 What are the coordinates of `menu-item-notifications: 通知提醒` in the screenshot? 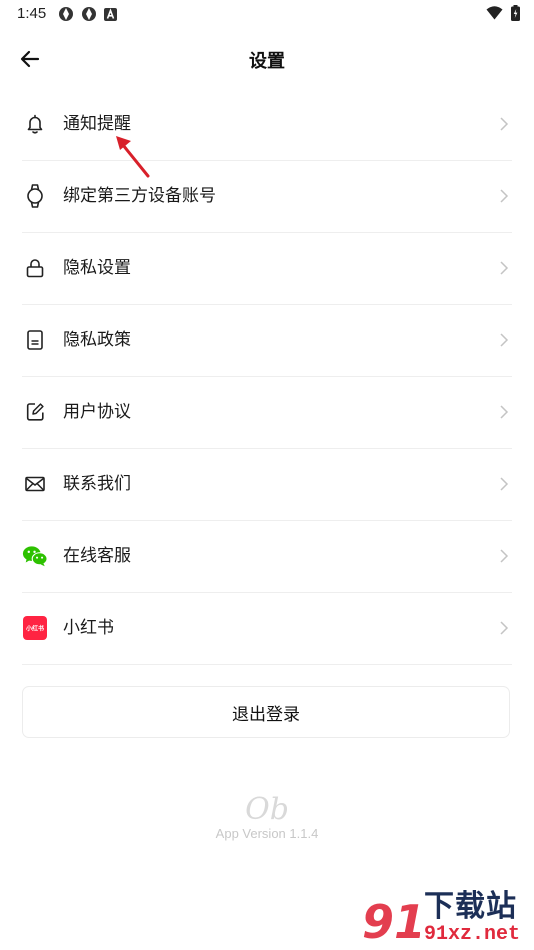 It's located at (267, 125).